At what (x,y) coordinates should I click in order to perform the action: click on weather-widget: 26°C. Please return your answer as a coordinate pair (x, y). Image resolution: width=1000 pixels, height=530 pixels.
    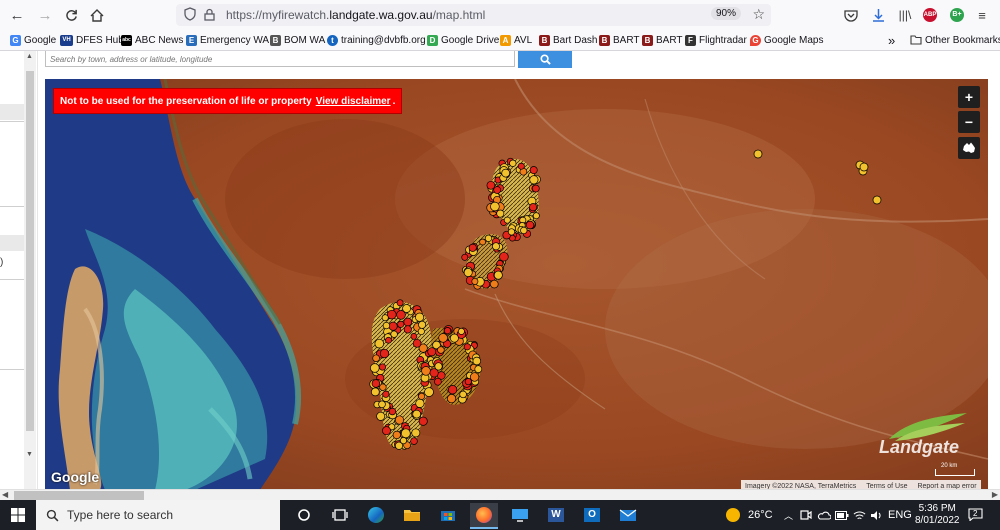
    Looking at the image, I should click on (749, 515).